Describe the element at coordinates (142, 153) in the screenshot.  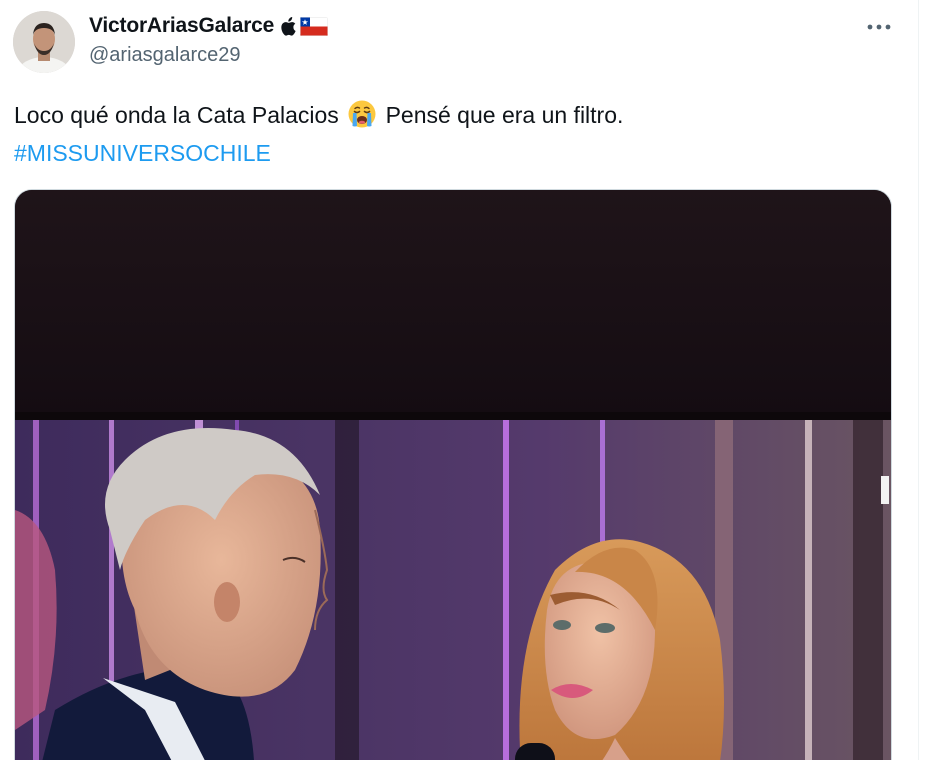
I see `hashtag-link: #MISSUNIVERSOCHILE` at that location.